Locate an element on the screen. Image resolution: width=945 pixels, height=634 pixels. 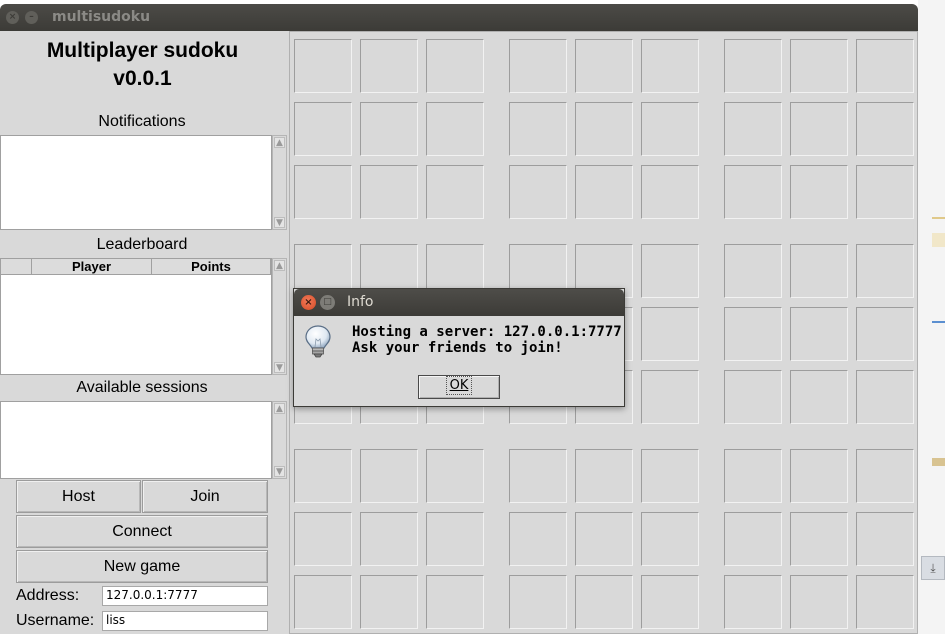
host-button: Host is located at coordinates (78, 496).